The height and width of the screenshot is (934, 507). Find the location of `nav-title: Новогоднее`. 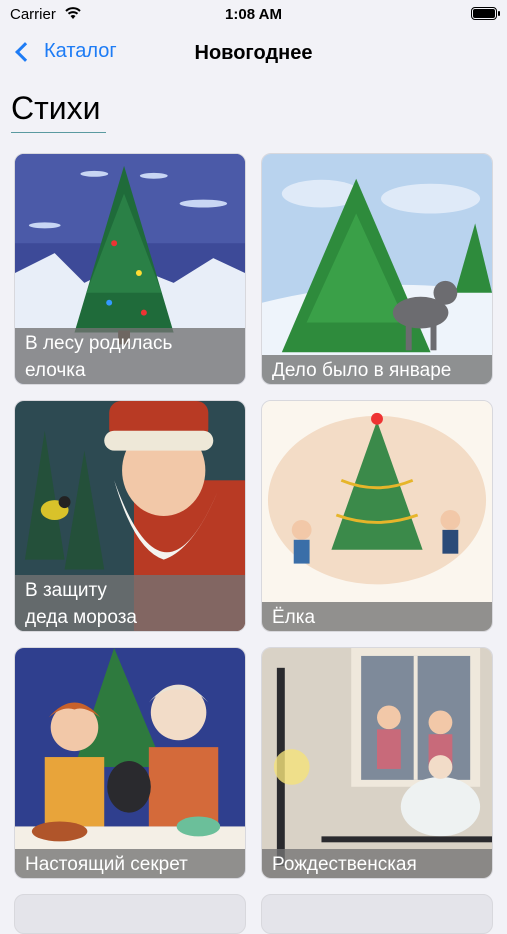

nav-title: Новогоднее is located at coordinates (253, 53).